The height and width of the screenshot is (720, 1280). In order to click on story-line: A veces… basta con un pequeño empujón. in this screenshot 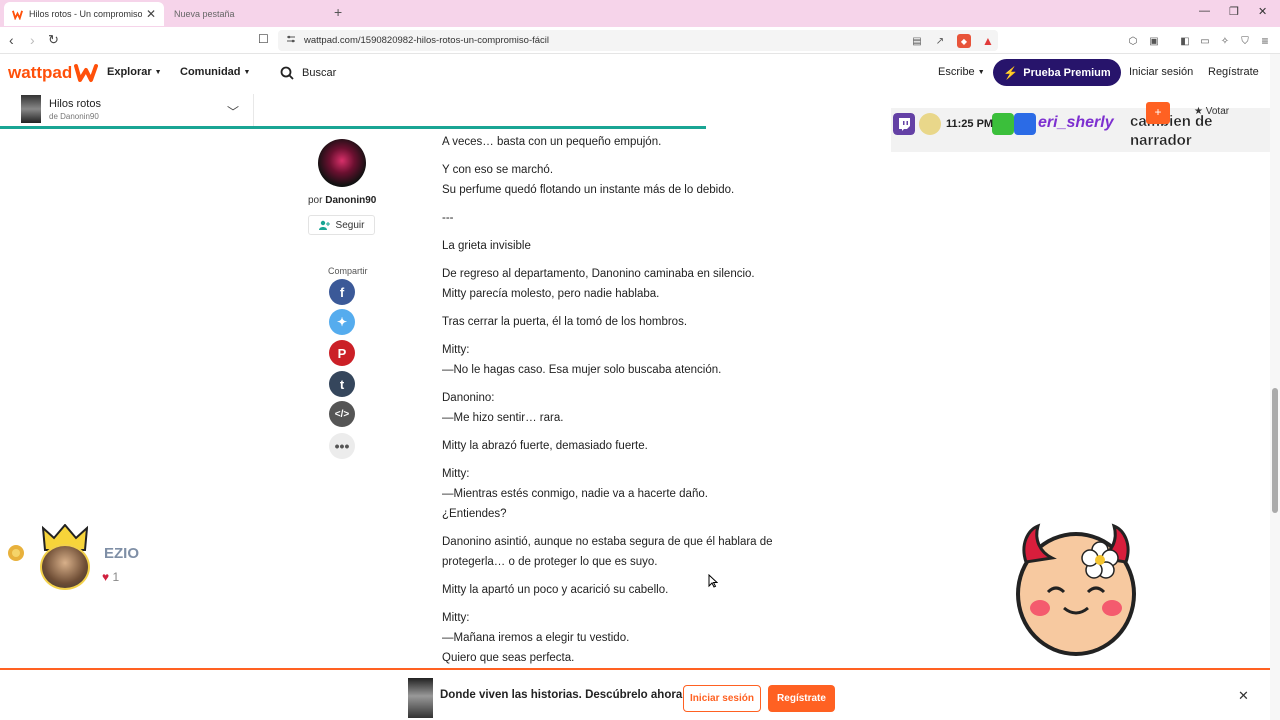, I will do `click(552, 142)`.